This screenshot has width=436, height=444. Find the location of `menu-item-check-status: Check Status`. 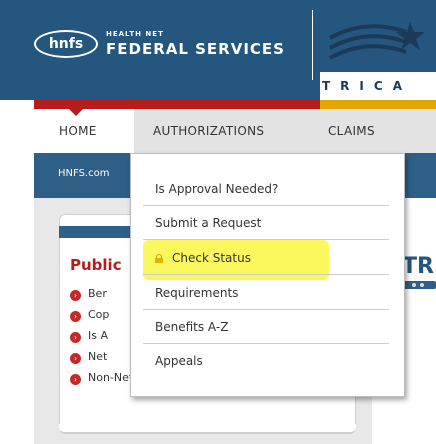

menu-item-check-status: Check Status is located at coordinates (266, 258).